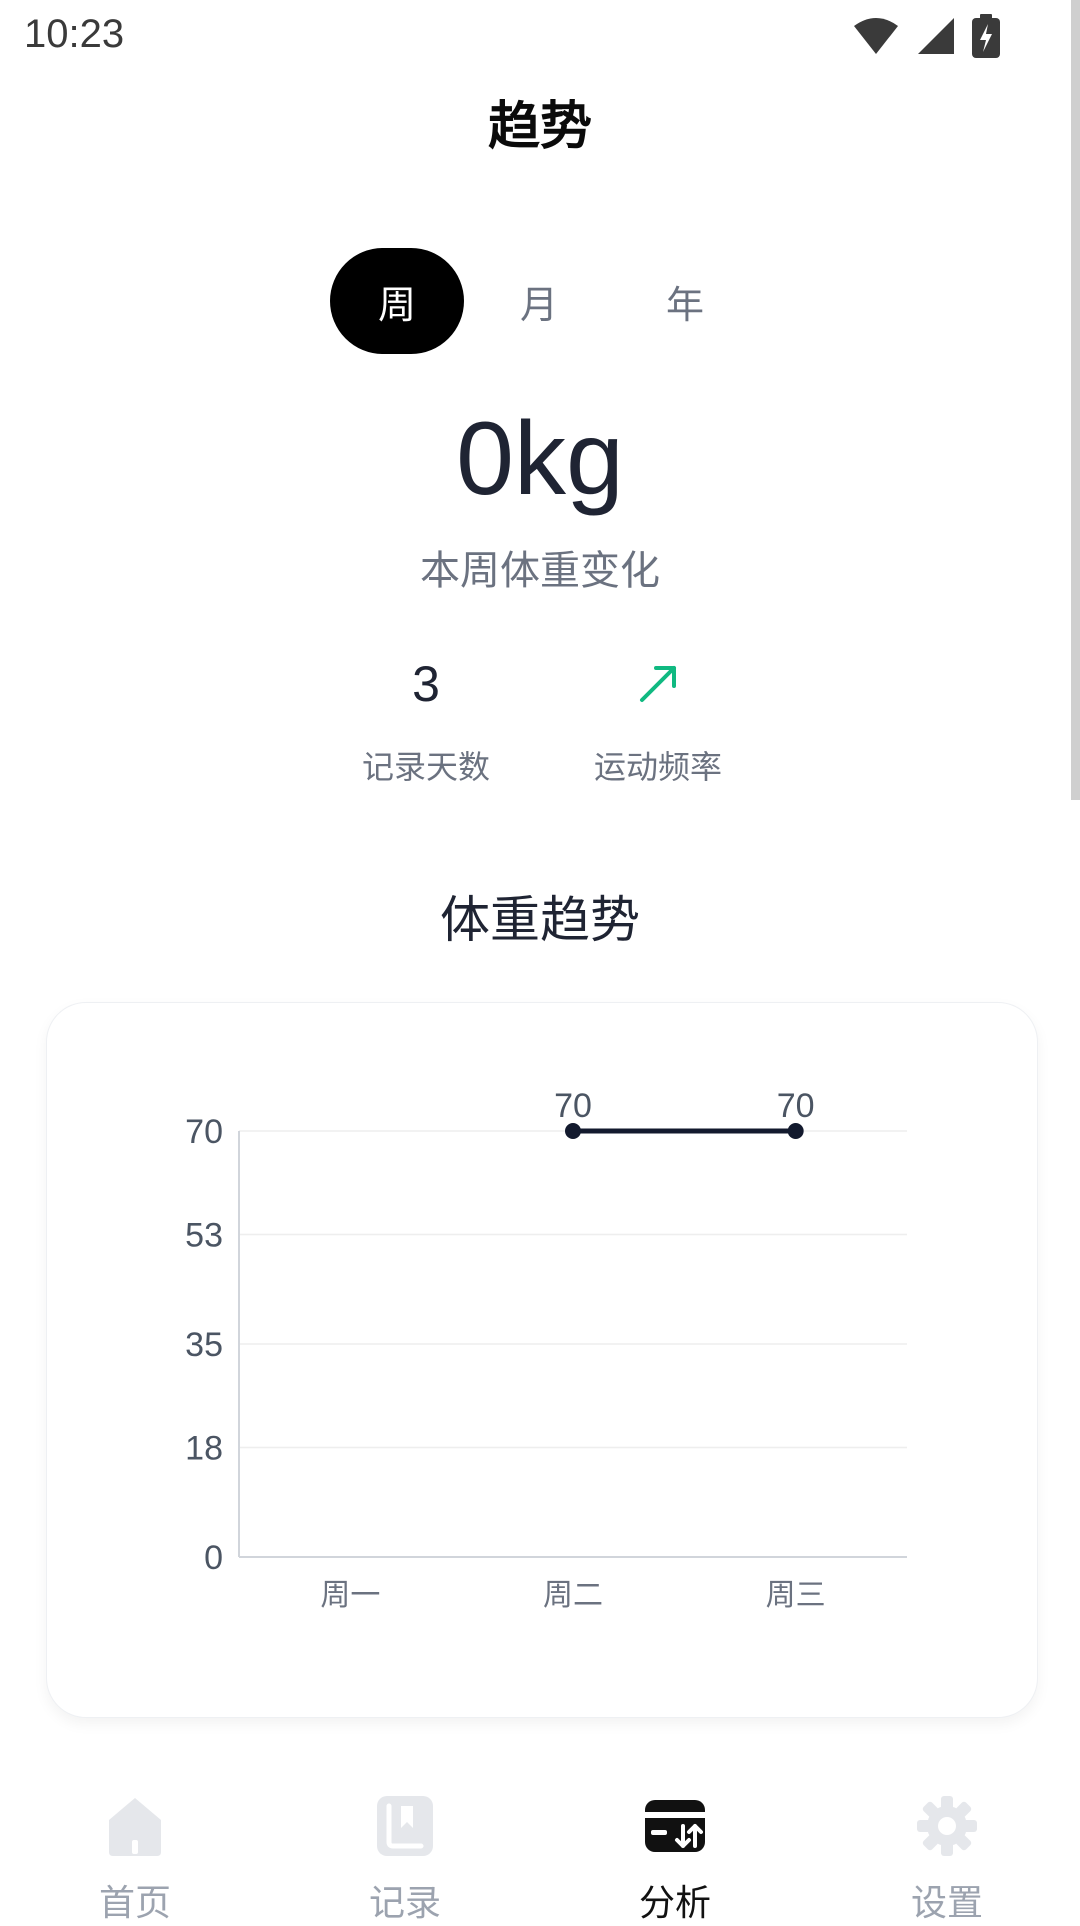 Image resolution: width=1080 pixels, height=1926 pixels. Describe the element at coordinates (204, 1448) in the screenshot. I see `y-tick-label: 18` at that location.